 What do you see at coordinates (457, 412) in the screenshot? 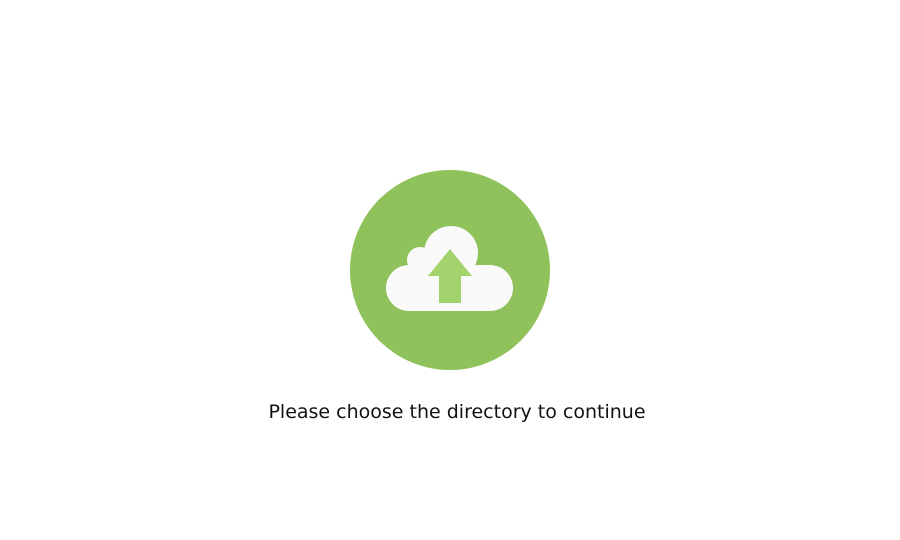
I see `choose-directory-prompt: Please choose the directory to continue` at bounding box center [457, 412].